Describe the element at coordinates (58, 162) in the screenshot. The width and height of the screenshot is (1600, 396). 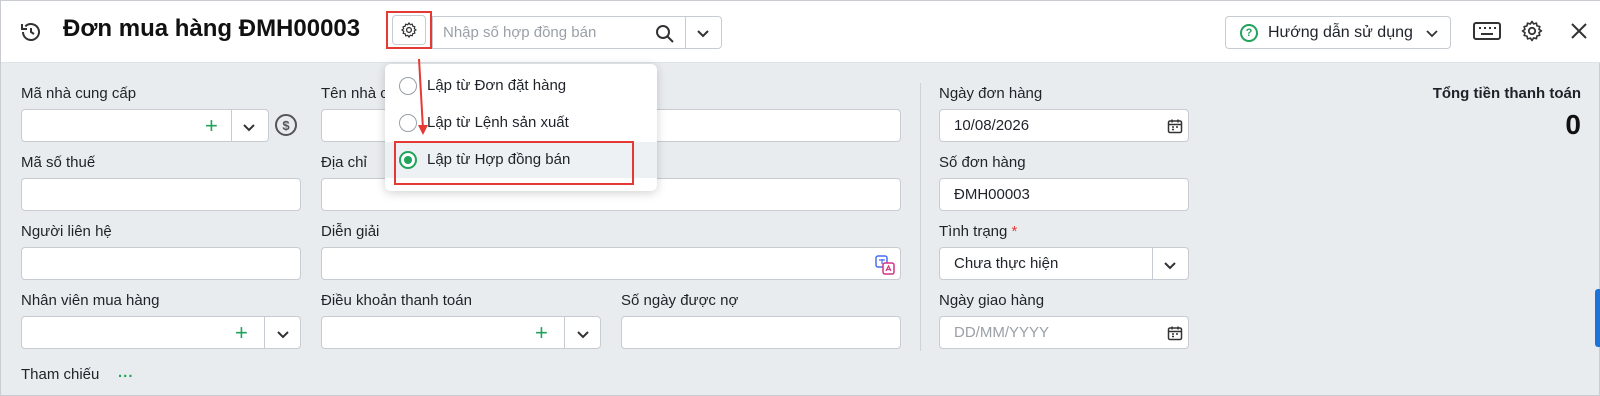
I see `tax-code-label: Mã số thuế` at that location.